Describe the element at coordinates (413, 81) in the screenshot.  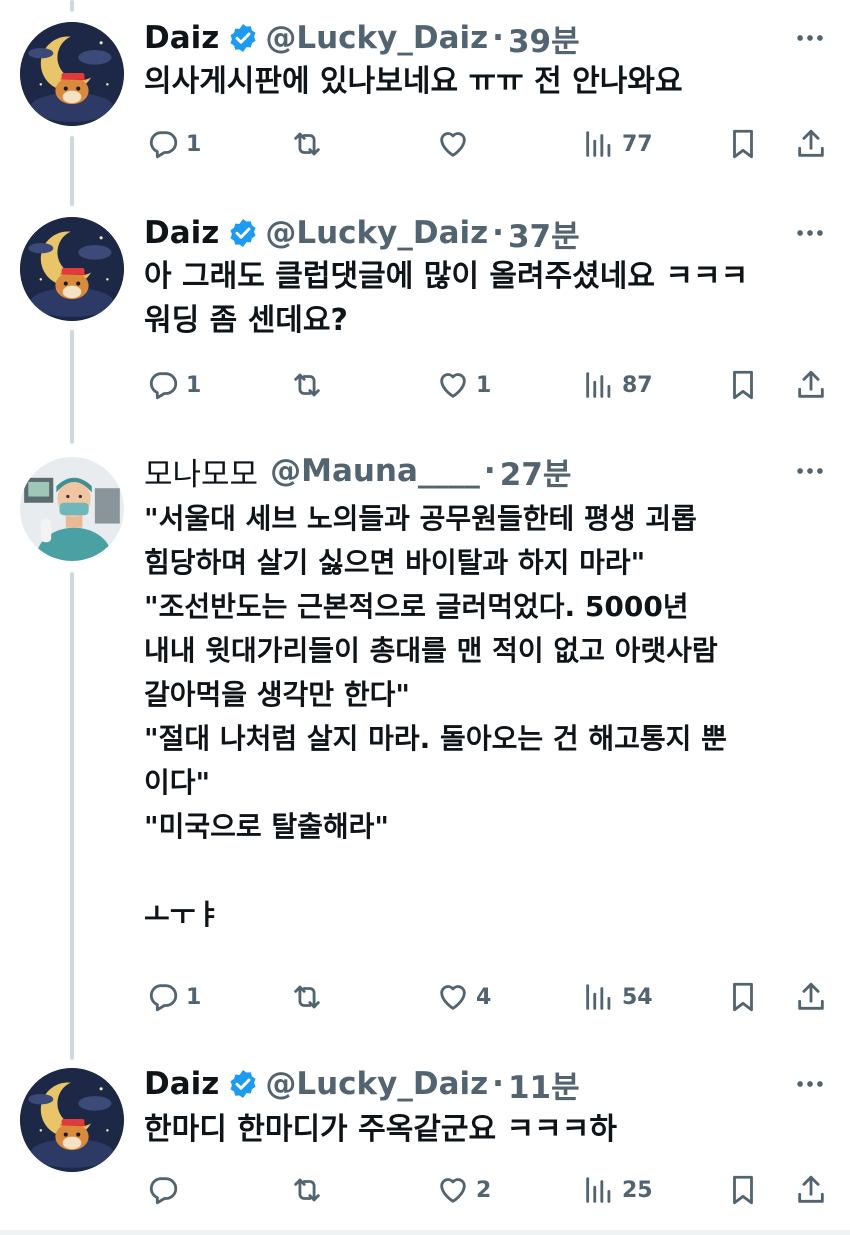
I see `tweet-text: 의사게시판에 있나보네요 ㅠㅠ 전 안나와요` at that location.